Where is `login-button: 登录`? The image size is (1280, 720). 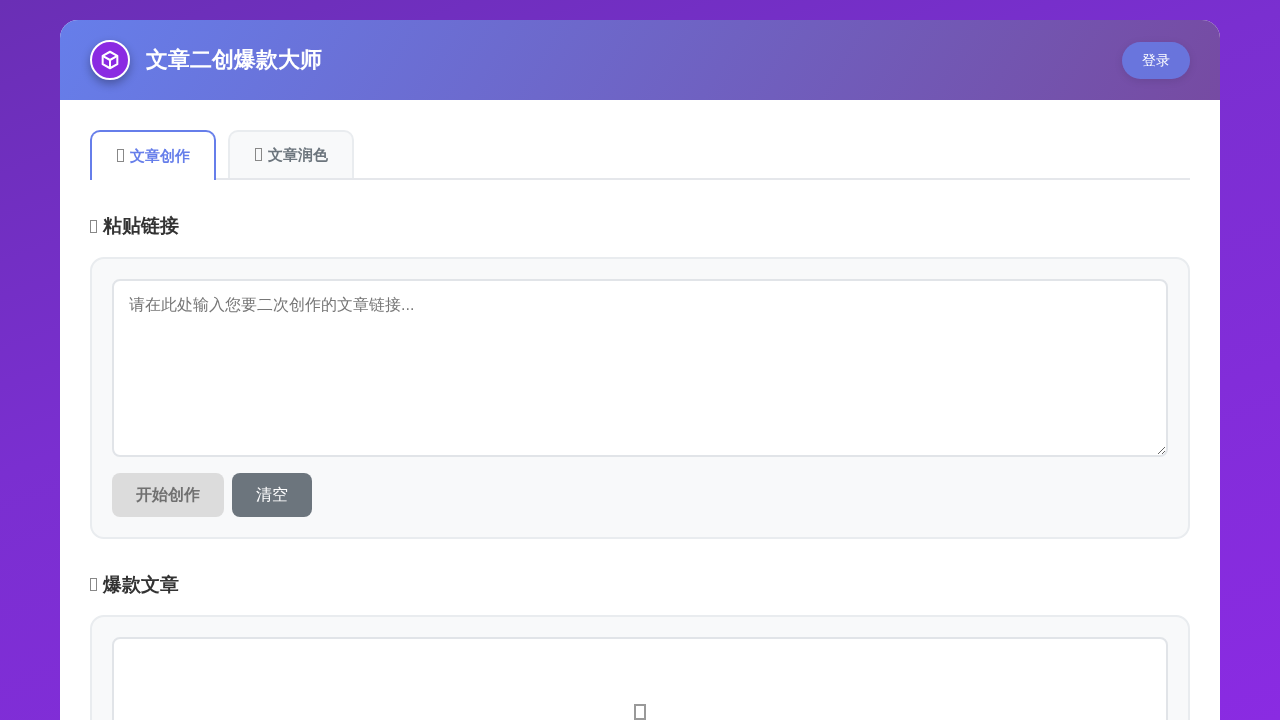 login-button: 登录 is located at coordinates (1156, 60).